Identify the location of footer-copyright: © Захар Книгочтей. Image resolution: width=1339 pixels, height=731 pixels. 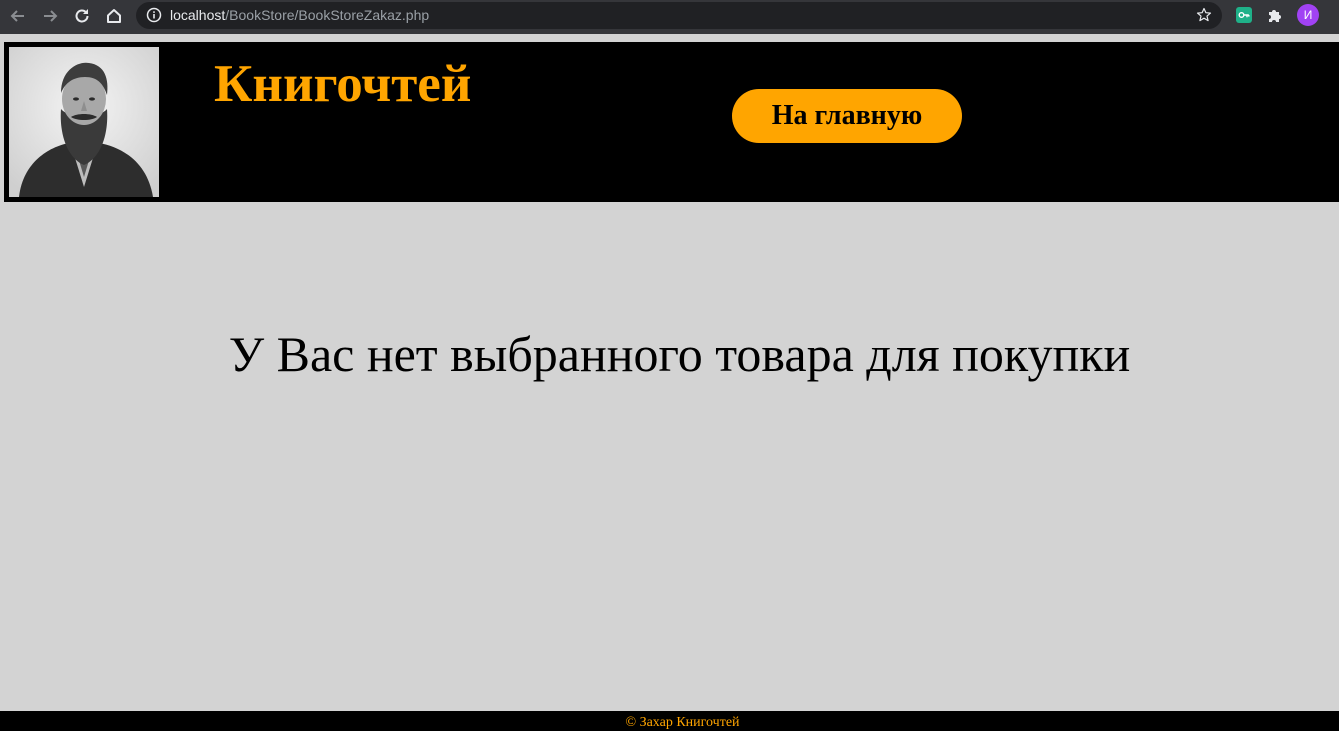
(682, 722).